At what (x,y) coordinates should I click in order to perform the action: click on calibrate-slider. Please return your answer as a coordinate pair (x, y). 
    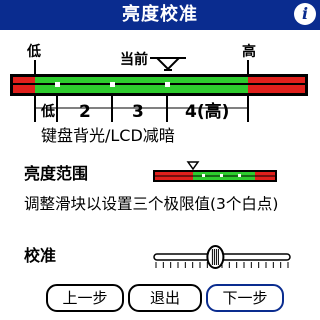
    Looking at the image, I should click on (222, 257).